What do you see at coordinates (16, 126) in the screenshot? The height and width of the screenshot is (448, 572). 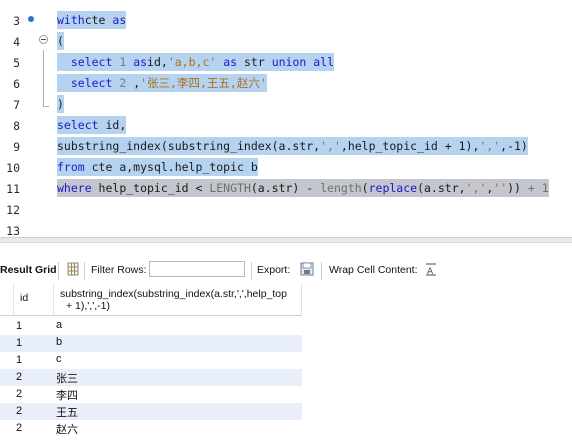 I see `line-number: 8` at bounding box center [16, 126].